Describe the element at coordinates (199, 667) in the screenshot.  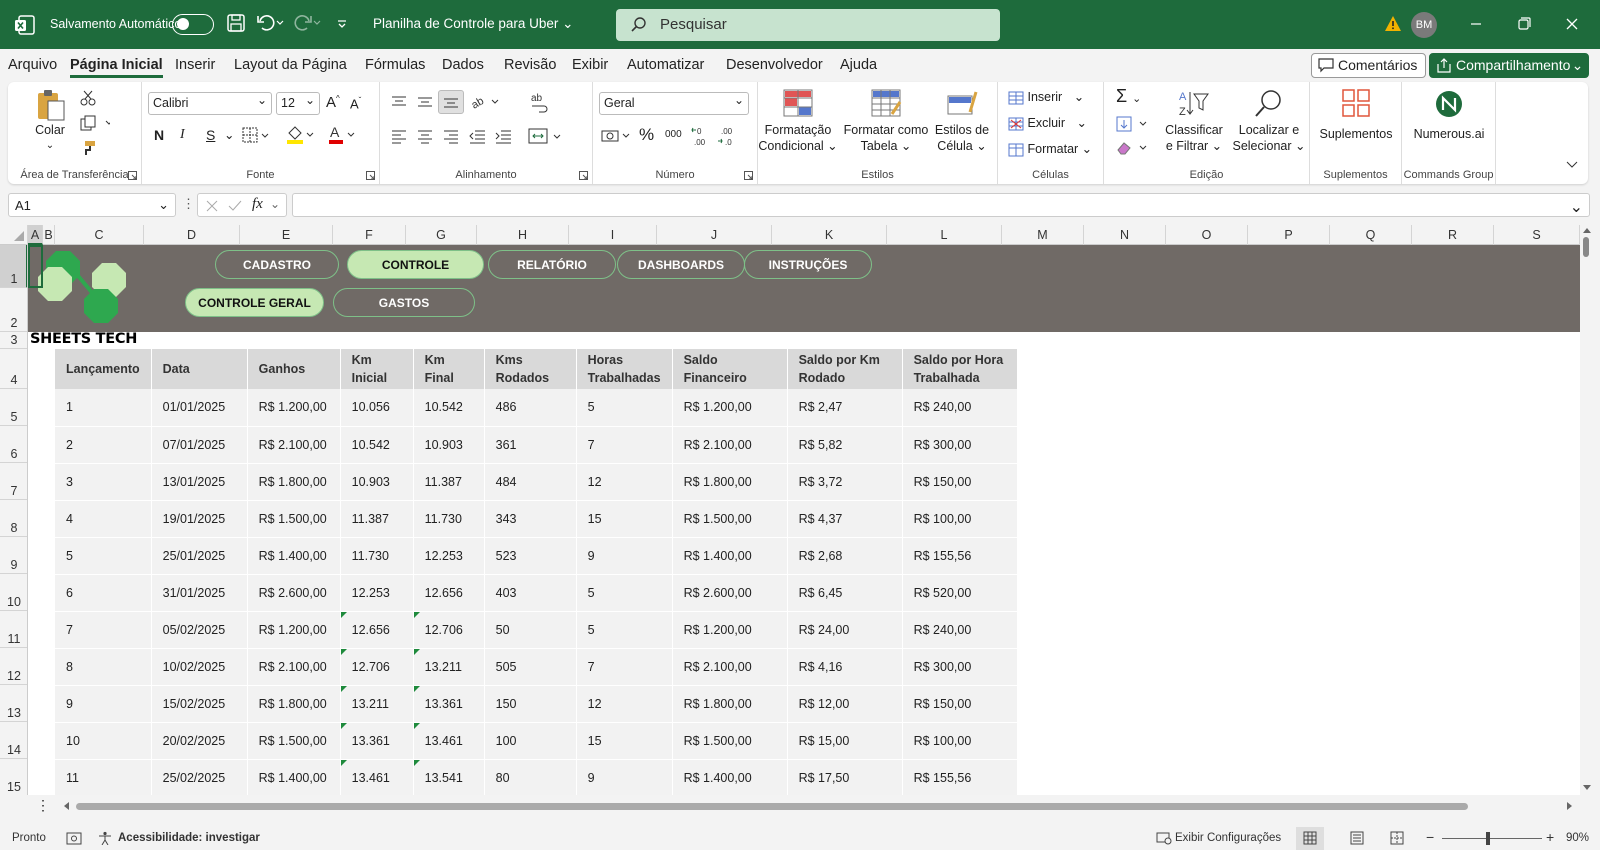
I see `table-cell: 10/02/2025` at that location.